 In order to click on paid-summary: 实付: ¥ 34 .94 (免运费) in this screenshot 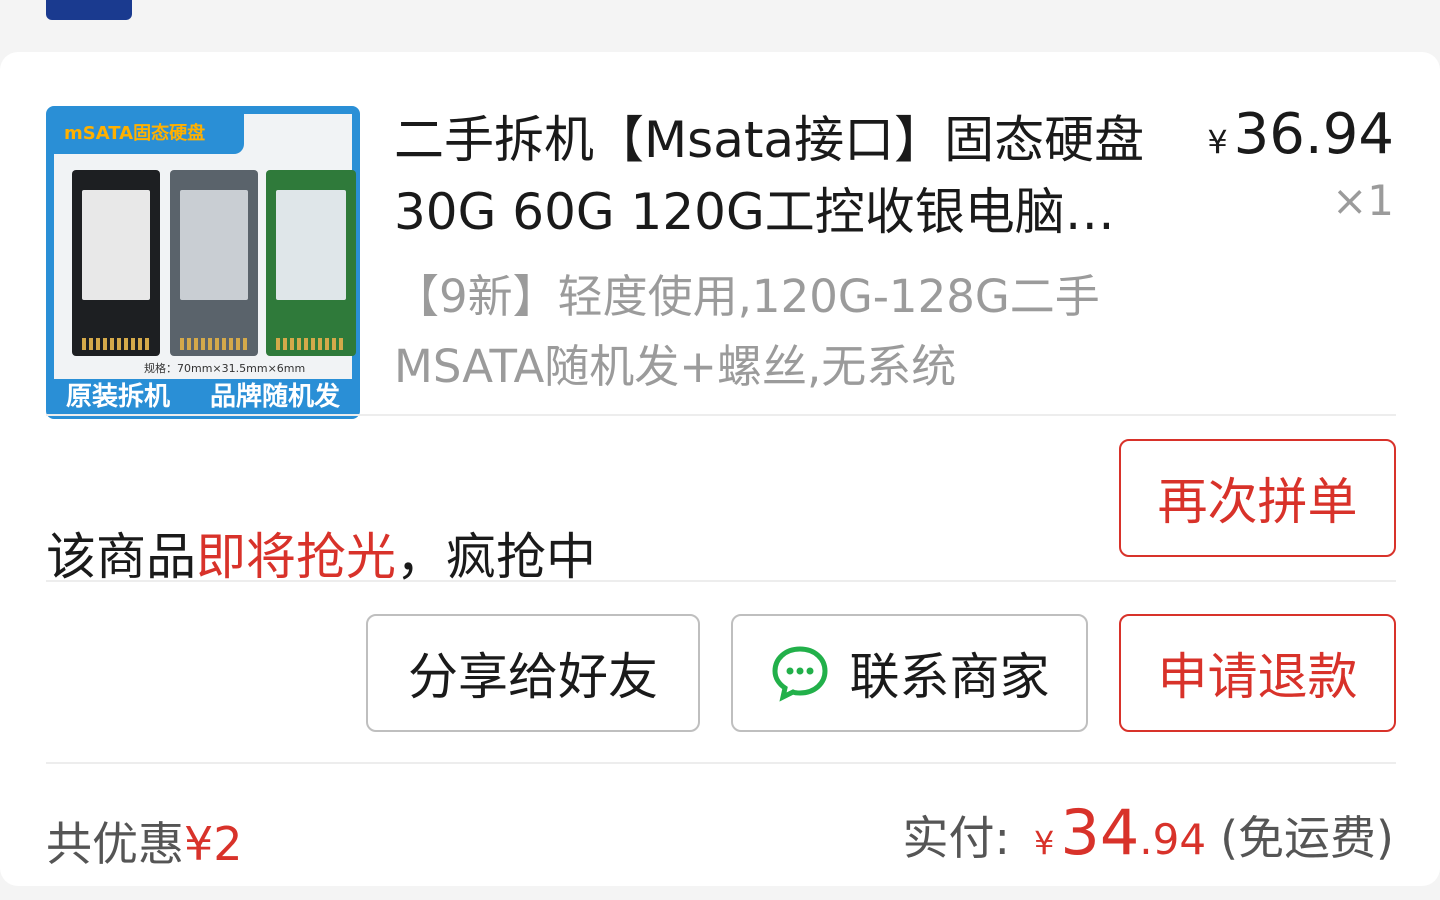, I will do `click(1148, 832)`.